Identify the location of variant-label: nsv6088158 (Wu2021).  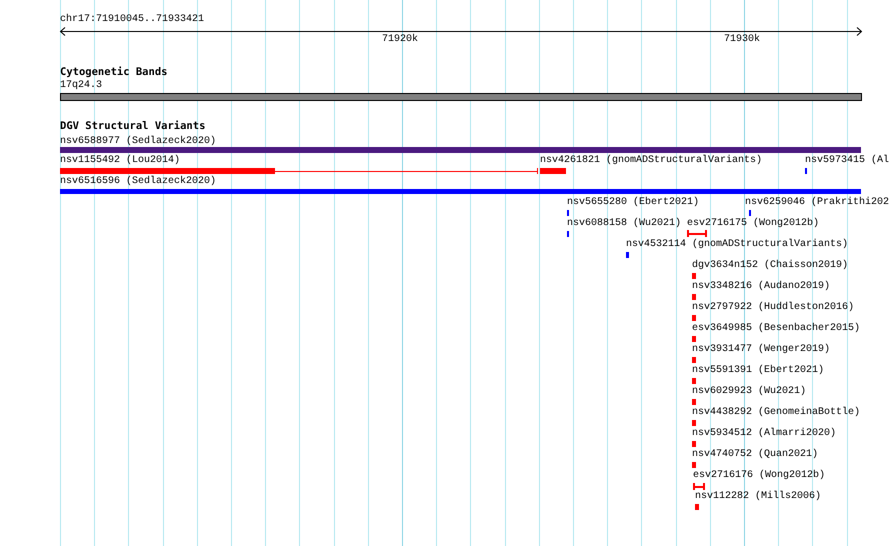
(624, 223).